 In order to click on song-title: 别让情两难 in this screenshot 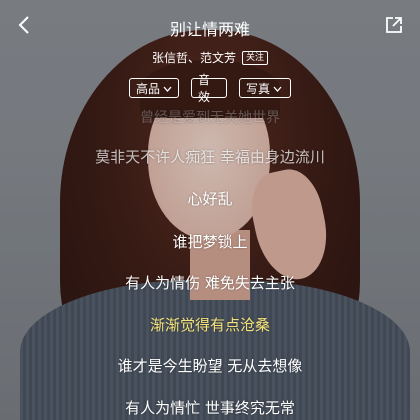, I will do `click(209, 29)`.